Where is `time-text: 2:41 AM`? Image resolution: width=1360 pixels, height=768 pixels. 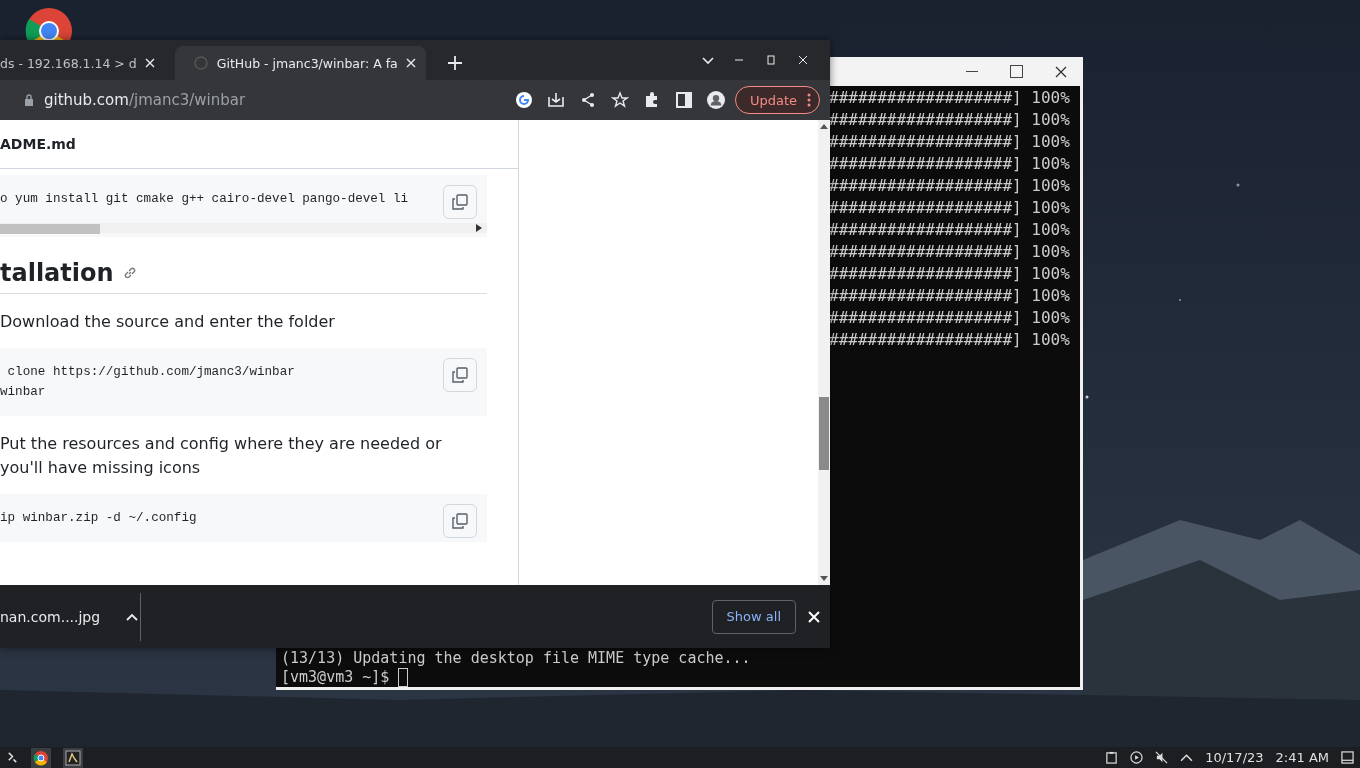
time-text: 2:41 AM is located at coordinates (1302, 757).